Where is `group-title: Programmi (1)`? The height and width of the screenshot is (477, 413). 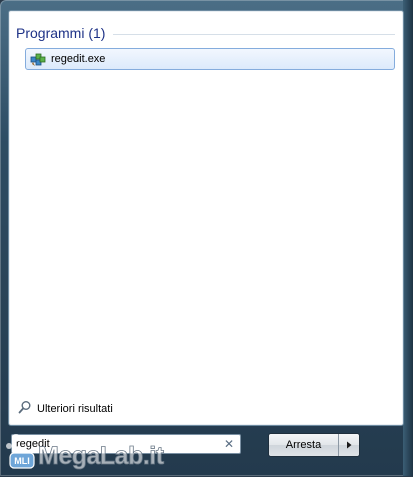
group-title: Programmi (1) is located at coordinates (64, 33).